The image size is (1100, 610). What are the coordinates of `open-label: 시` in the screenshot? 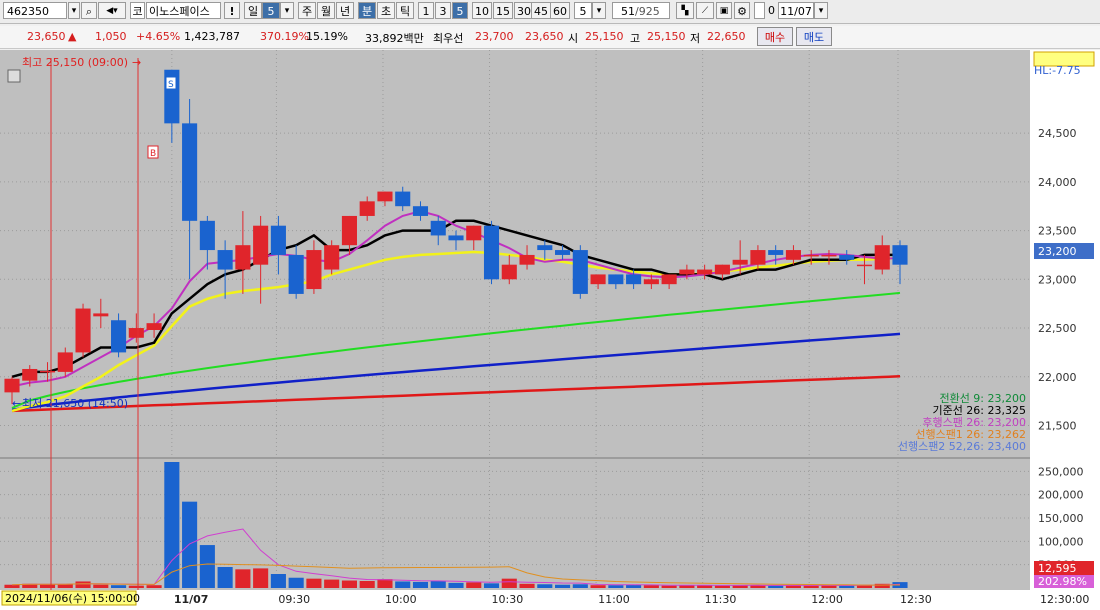 It's located at (573, 38).